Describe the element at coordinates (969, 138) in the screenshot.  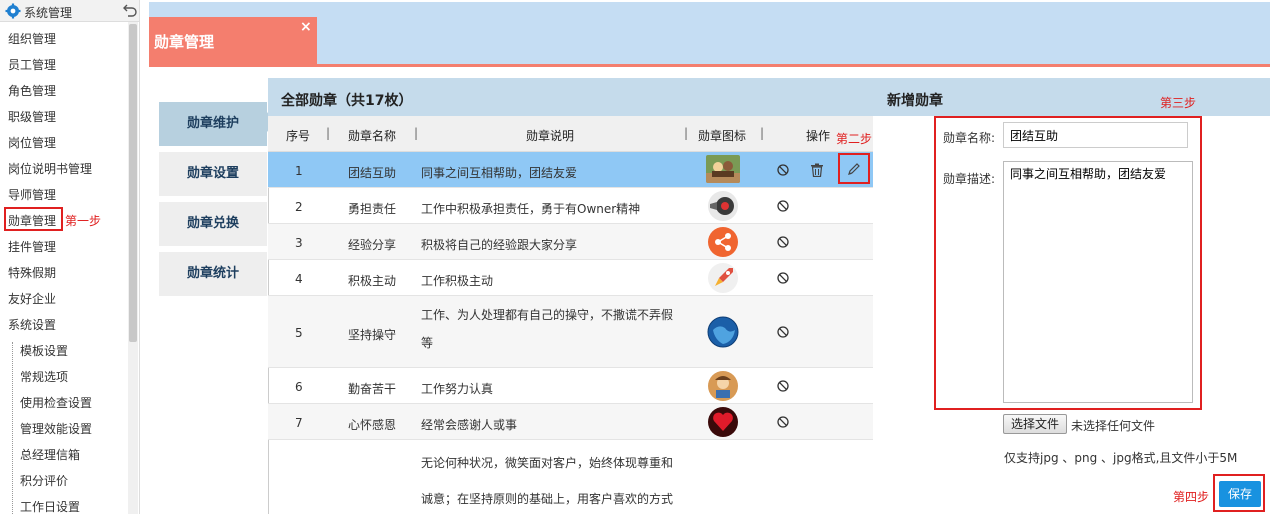
I see `name-label: 勋章名称:` at that location.